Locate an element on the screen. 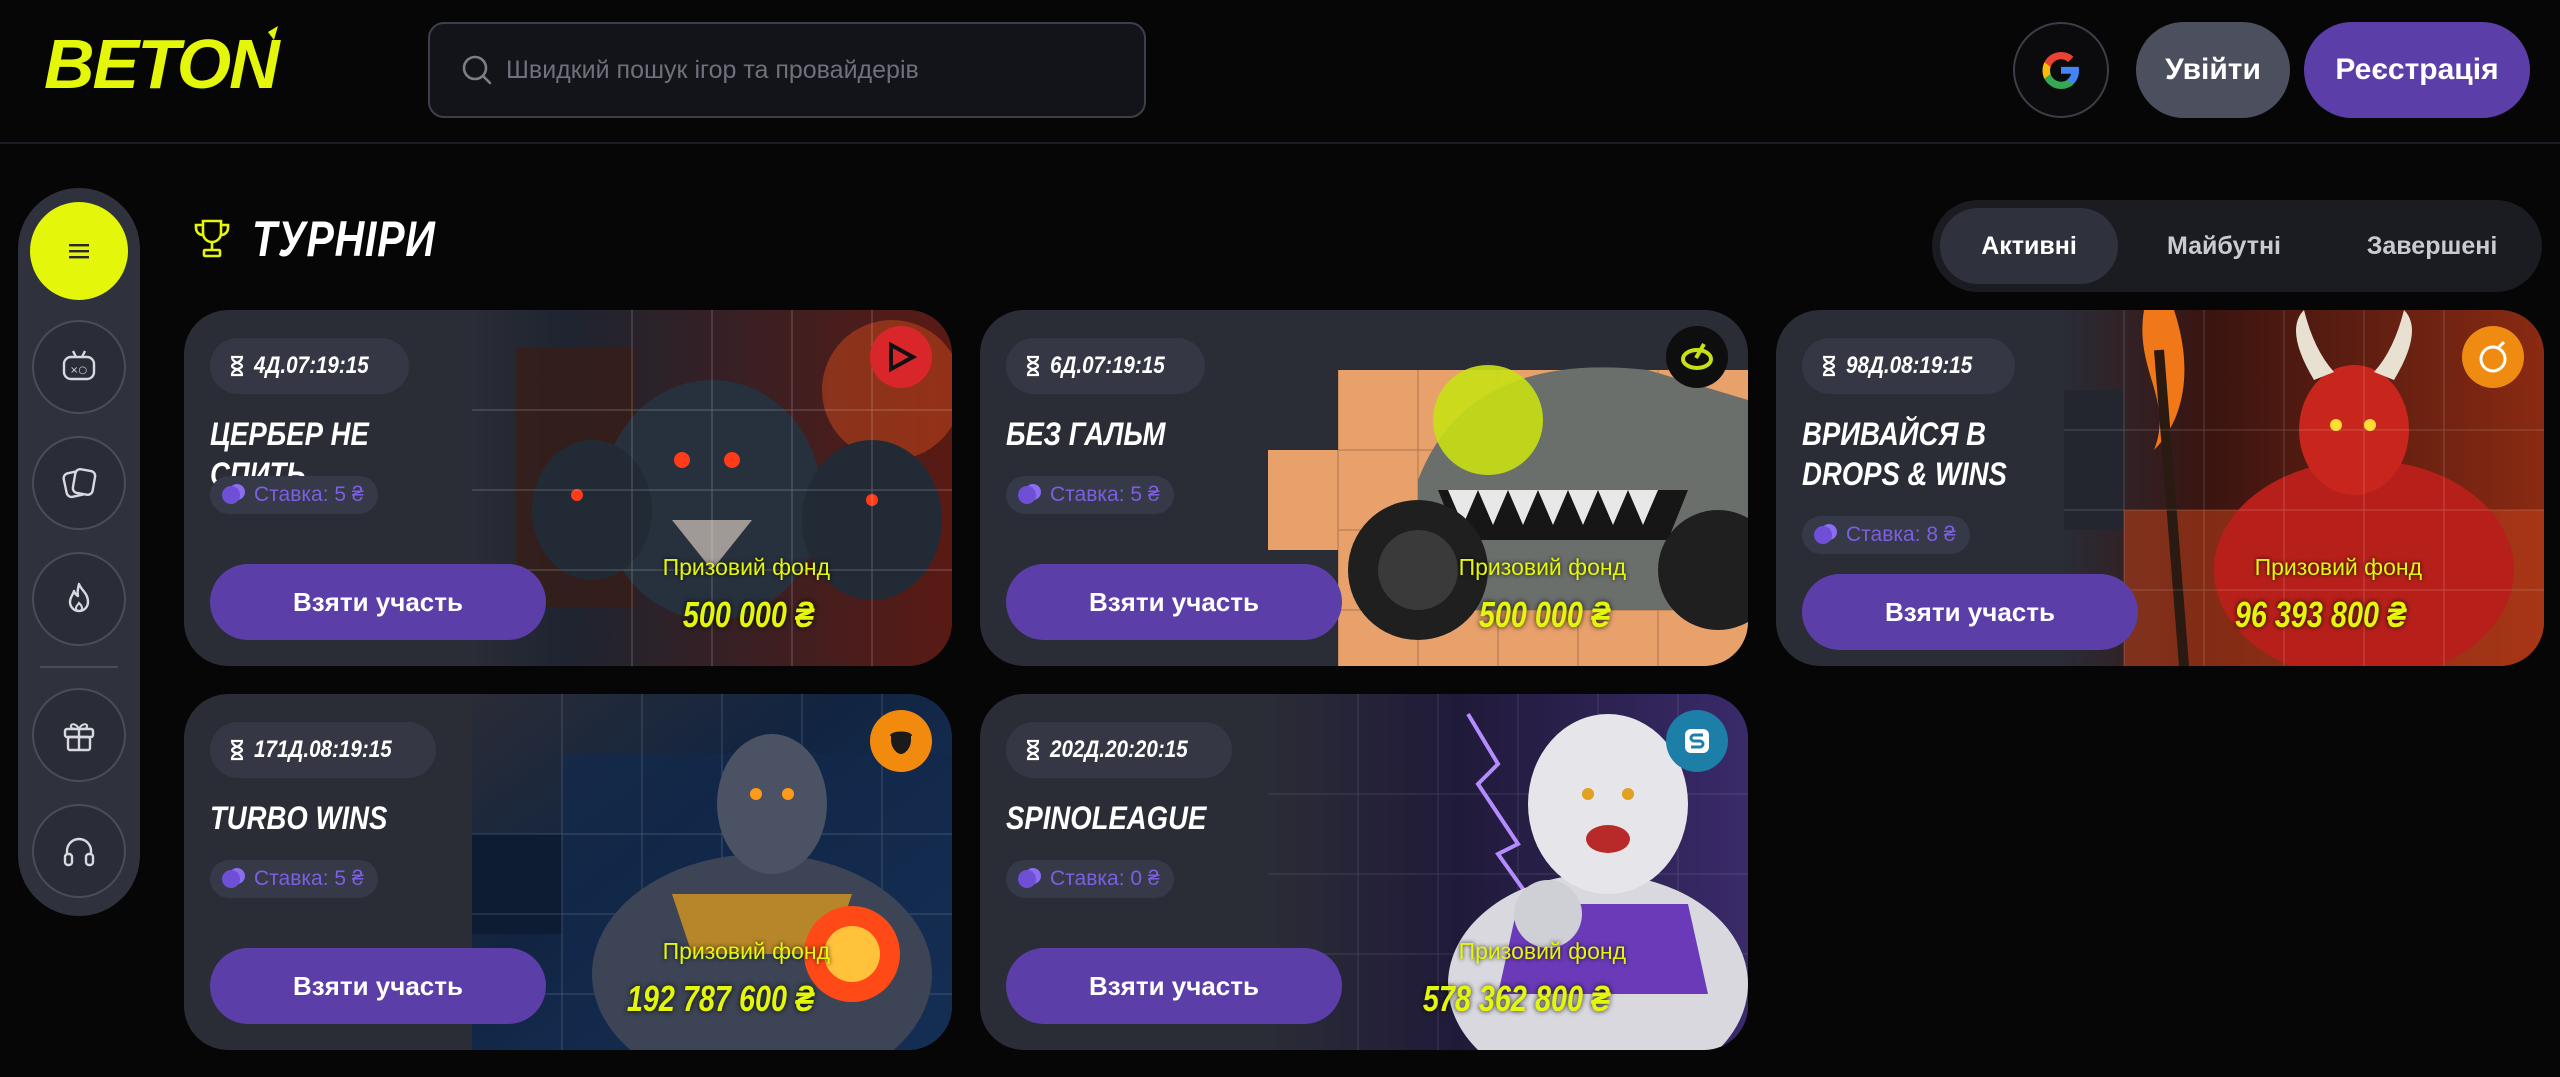 The image size is (2560, 1077). search-input is located at coordinates (806, 70).